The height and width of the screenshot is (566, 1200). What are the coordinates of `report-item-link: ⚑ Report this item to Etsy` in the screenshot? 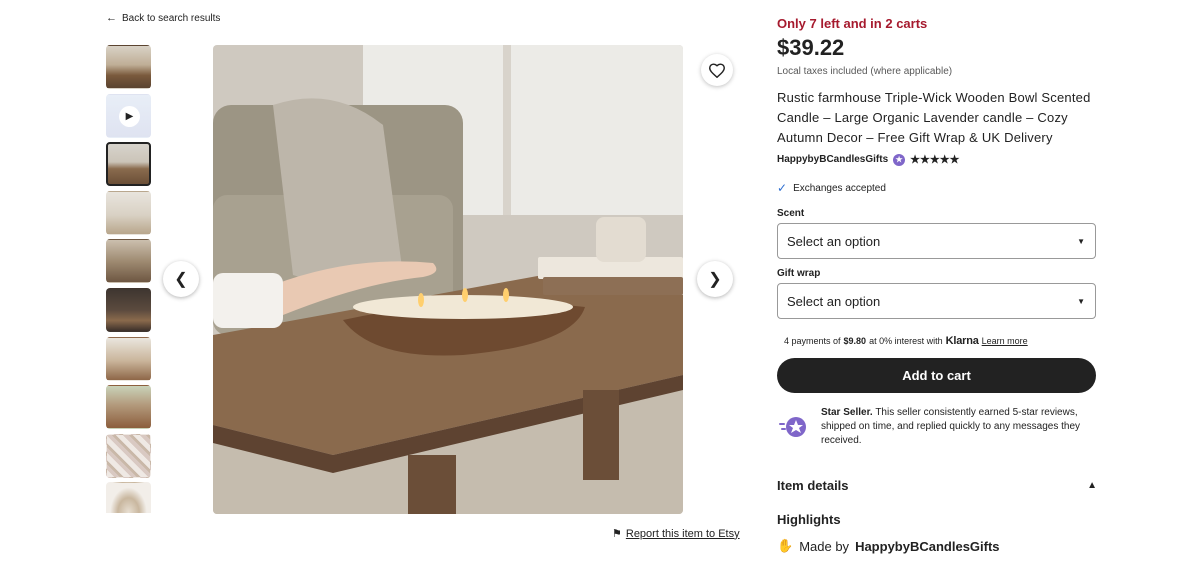 It's located at (676, 534).